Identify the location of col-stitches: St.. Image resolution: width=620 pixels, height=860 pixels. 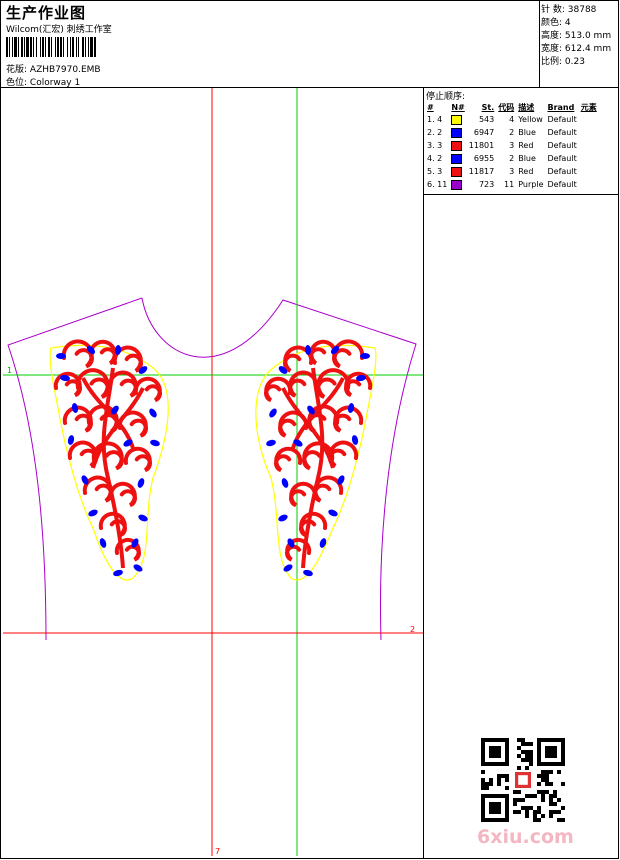
(488, 107).